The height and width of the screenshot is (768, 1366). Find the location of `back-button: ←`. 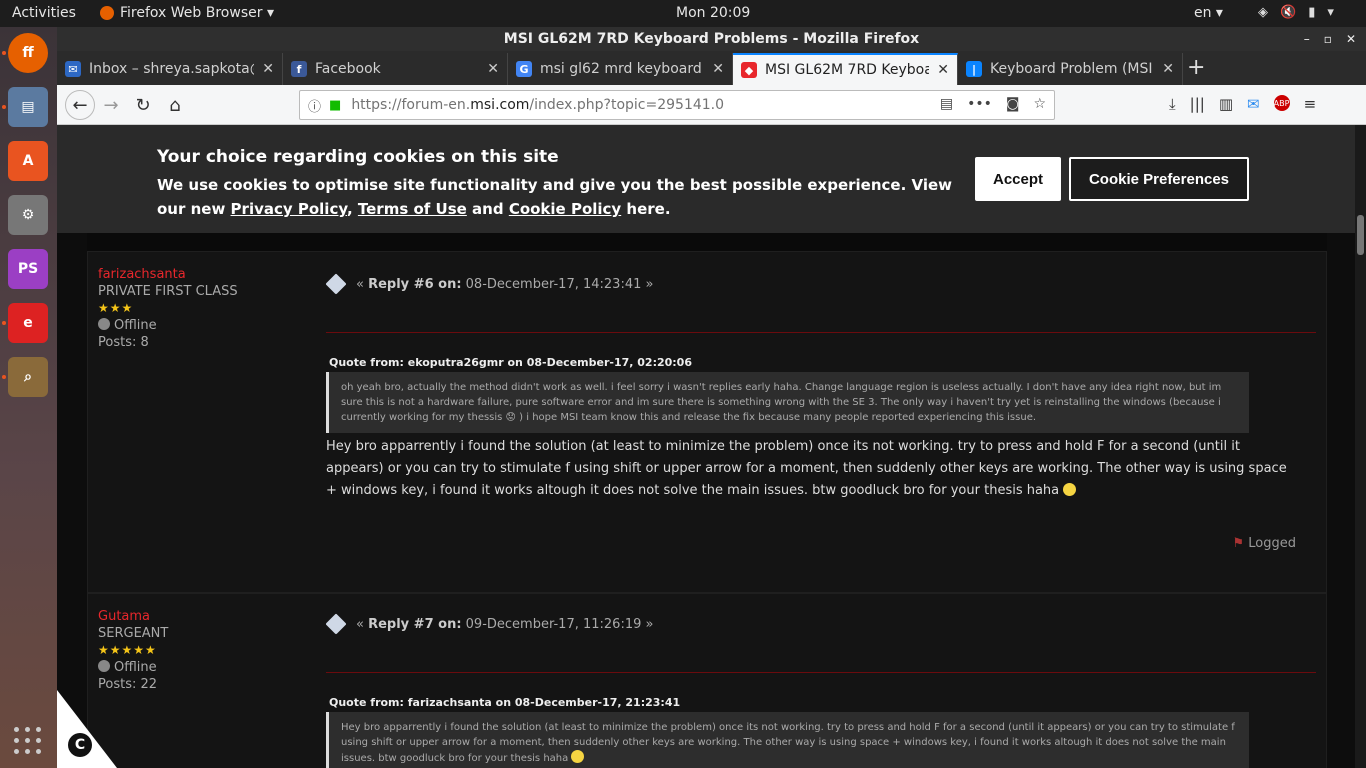

back-button: ← is located at coordinates (80, 105).